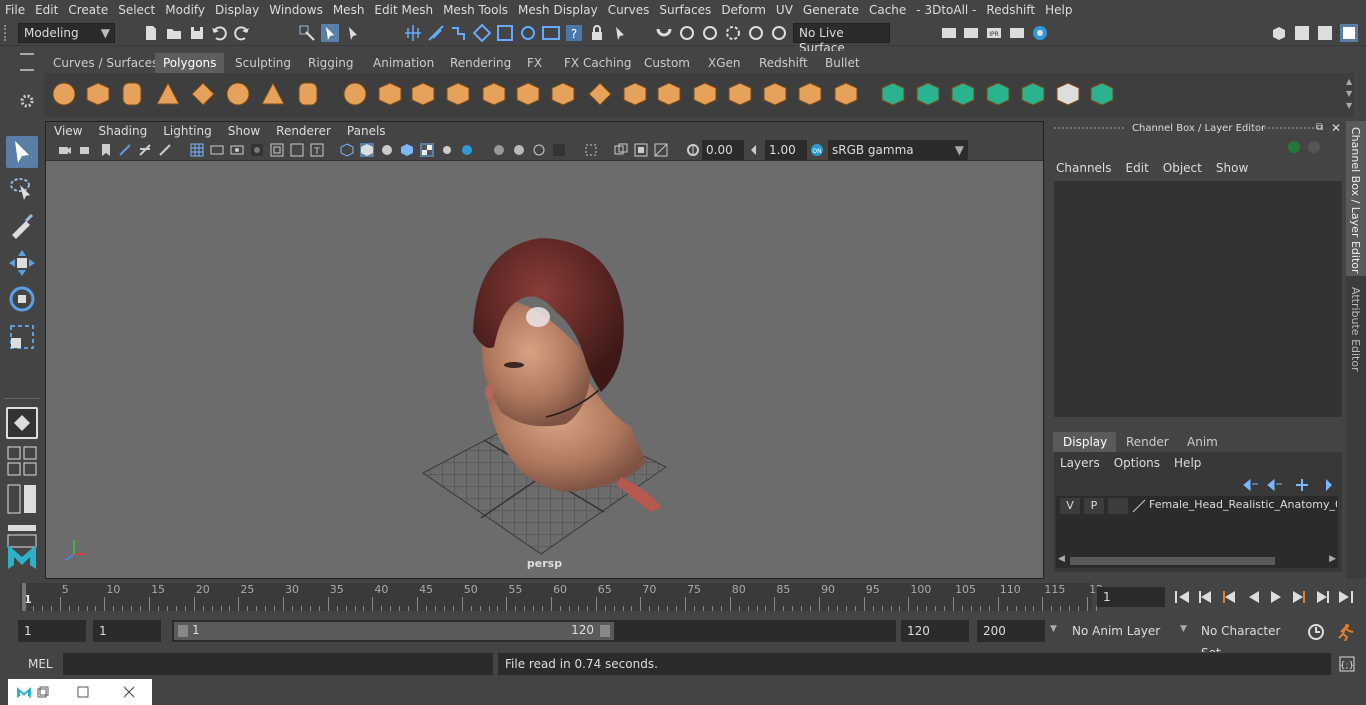 This screenshot has width=1366, height=705. I want to click on exposure-icon, so click(693, 150).